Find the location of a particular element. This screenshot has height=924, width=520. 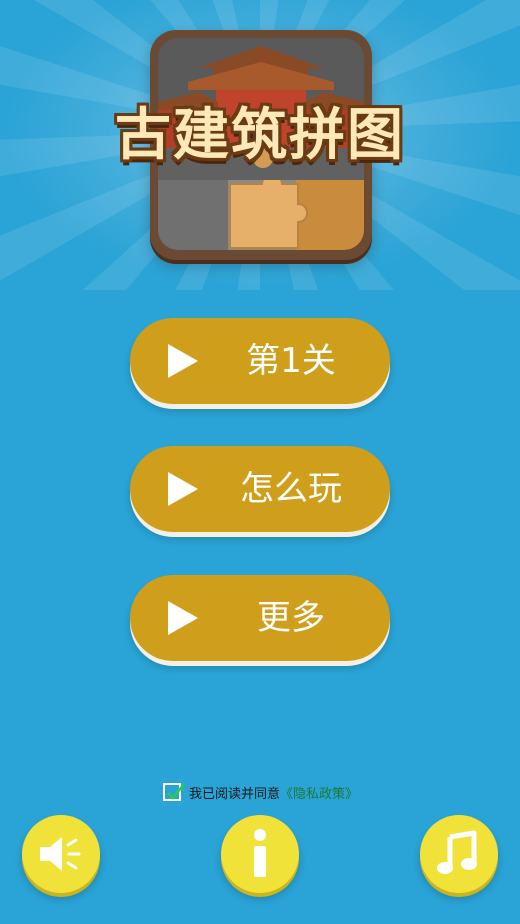

agree-checkbox is located at coordinates (174, 792).